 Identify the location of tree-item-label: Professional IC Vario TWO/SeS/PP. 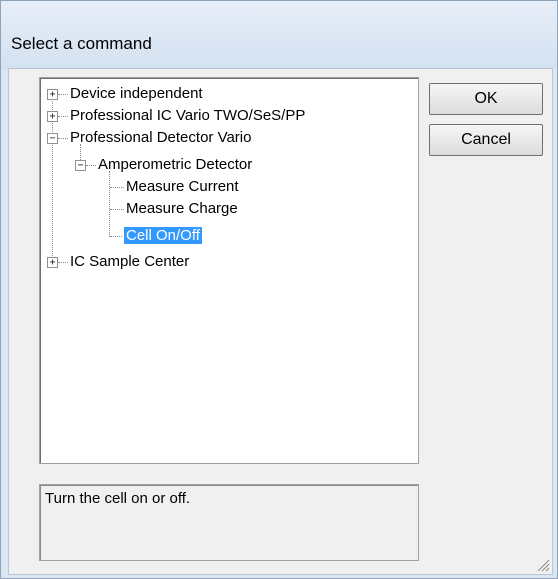
(188, 115).